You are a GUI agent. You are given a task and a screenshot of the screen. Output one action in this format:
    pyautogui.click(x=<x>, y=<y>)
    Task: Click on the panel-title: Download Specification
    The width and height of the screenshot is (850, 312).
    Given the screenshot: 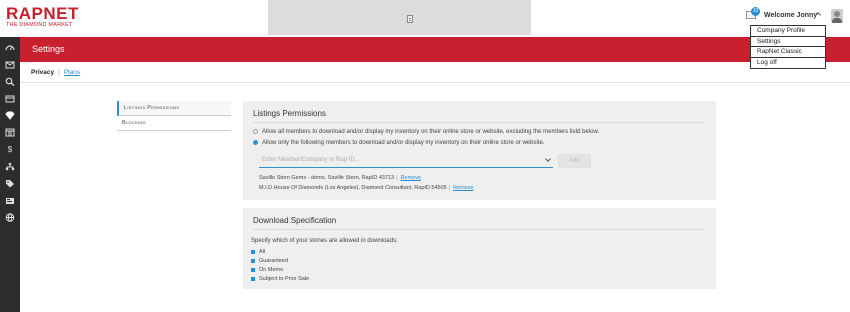 What is the action you would take?
    pyautogui.click(x=295, y=220)
    